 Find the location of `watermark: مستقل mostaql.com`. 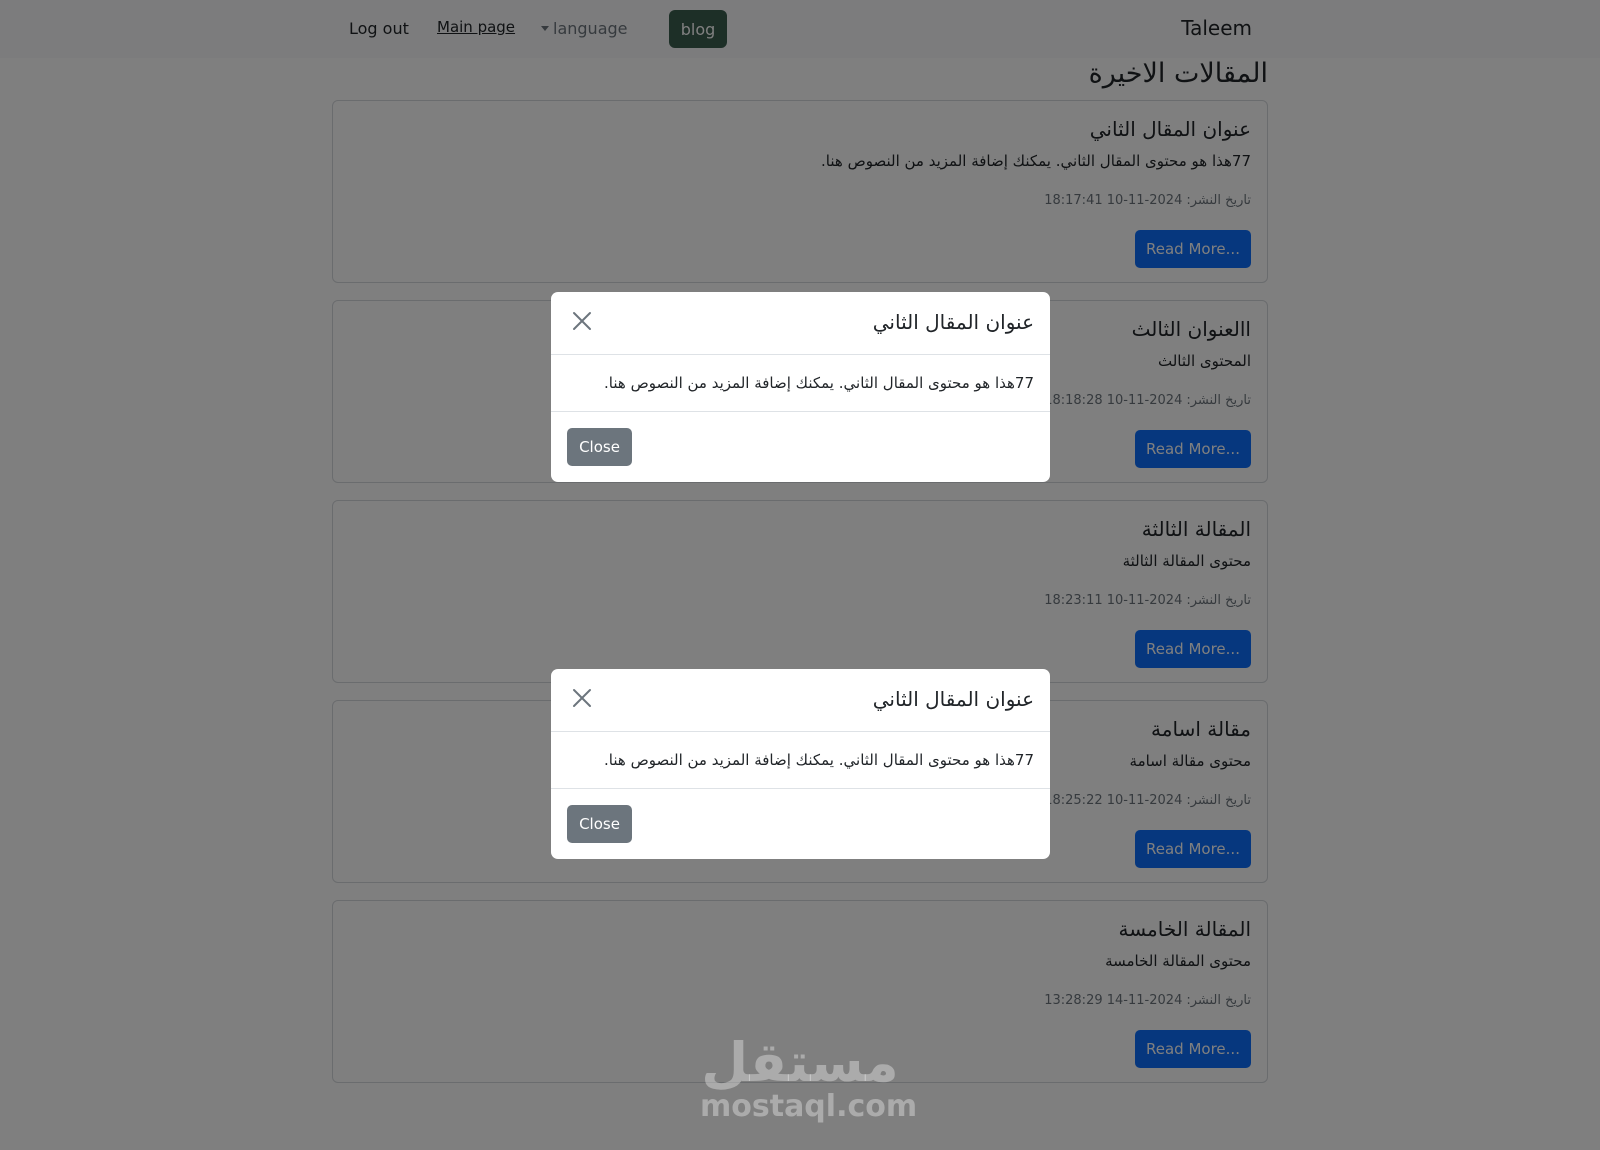

watermark: مستقل mostaql.com is located at coordinates (809, 1077).